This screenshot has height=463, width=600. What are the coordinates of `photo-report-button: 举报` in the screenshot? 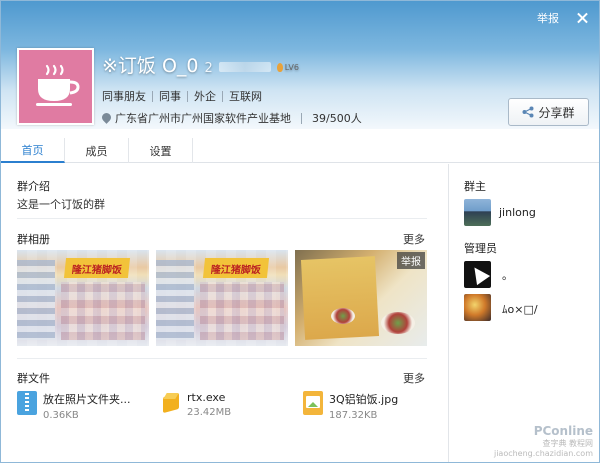 It's located at (411, 260).